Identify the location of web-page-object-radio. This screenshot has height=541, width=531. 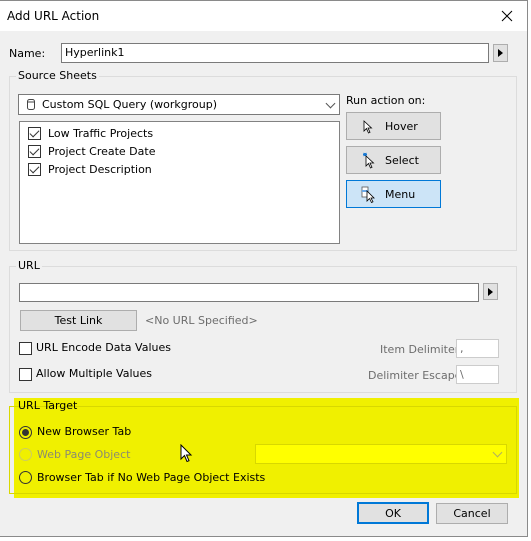
(25, 454).